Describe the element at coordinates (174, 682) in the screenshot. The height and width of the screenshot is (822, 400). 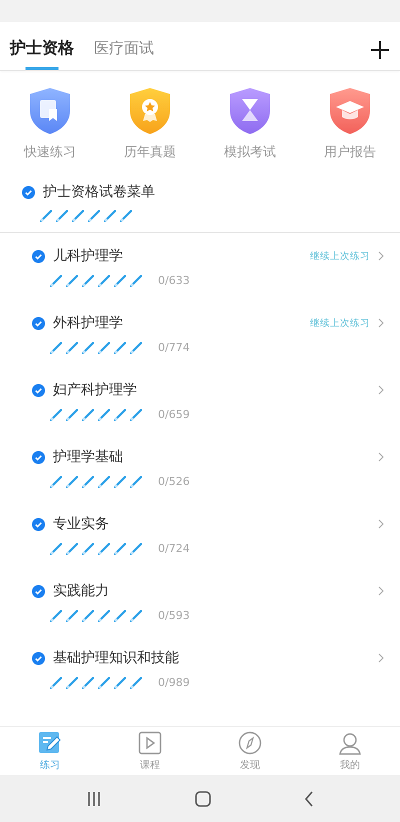
I see `progress-count: 0/989` at that location.